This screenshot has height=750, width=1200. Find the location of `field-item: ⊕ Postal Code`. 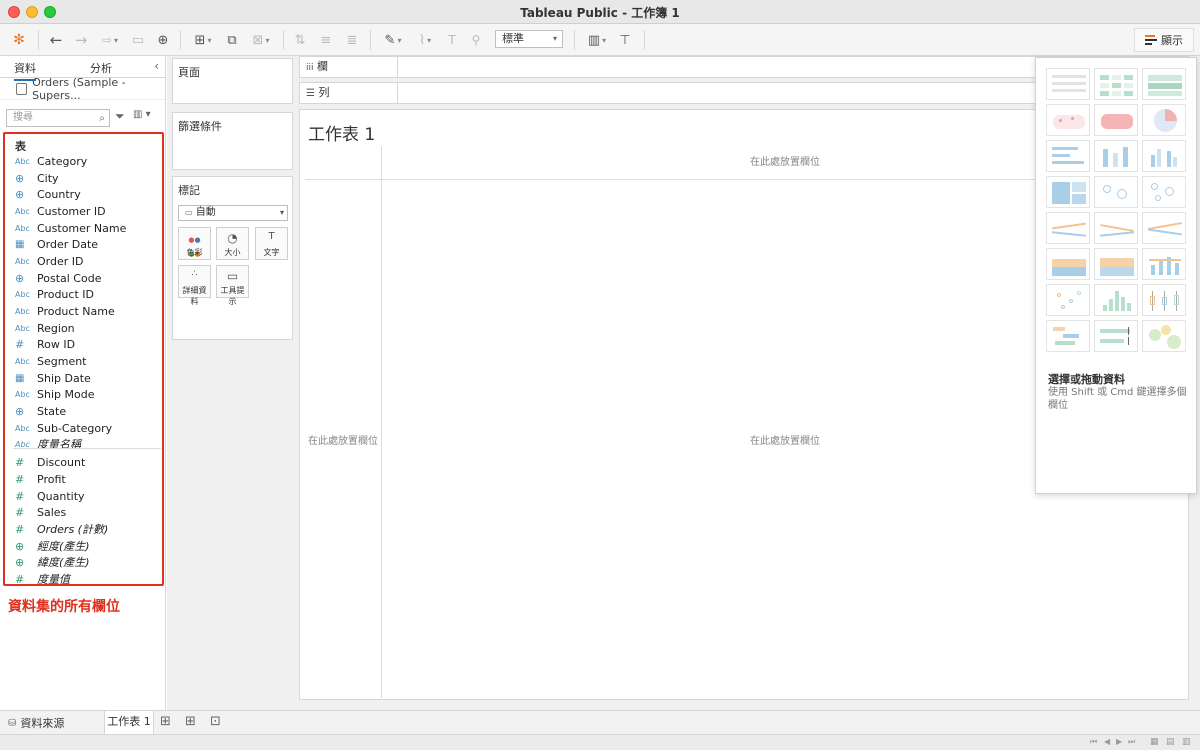

field-item: ⊕ Postal Code is located at coordinates (58, 278).